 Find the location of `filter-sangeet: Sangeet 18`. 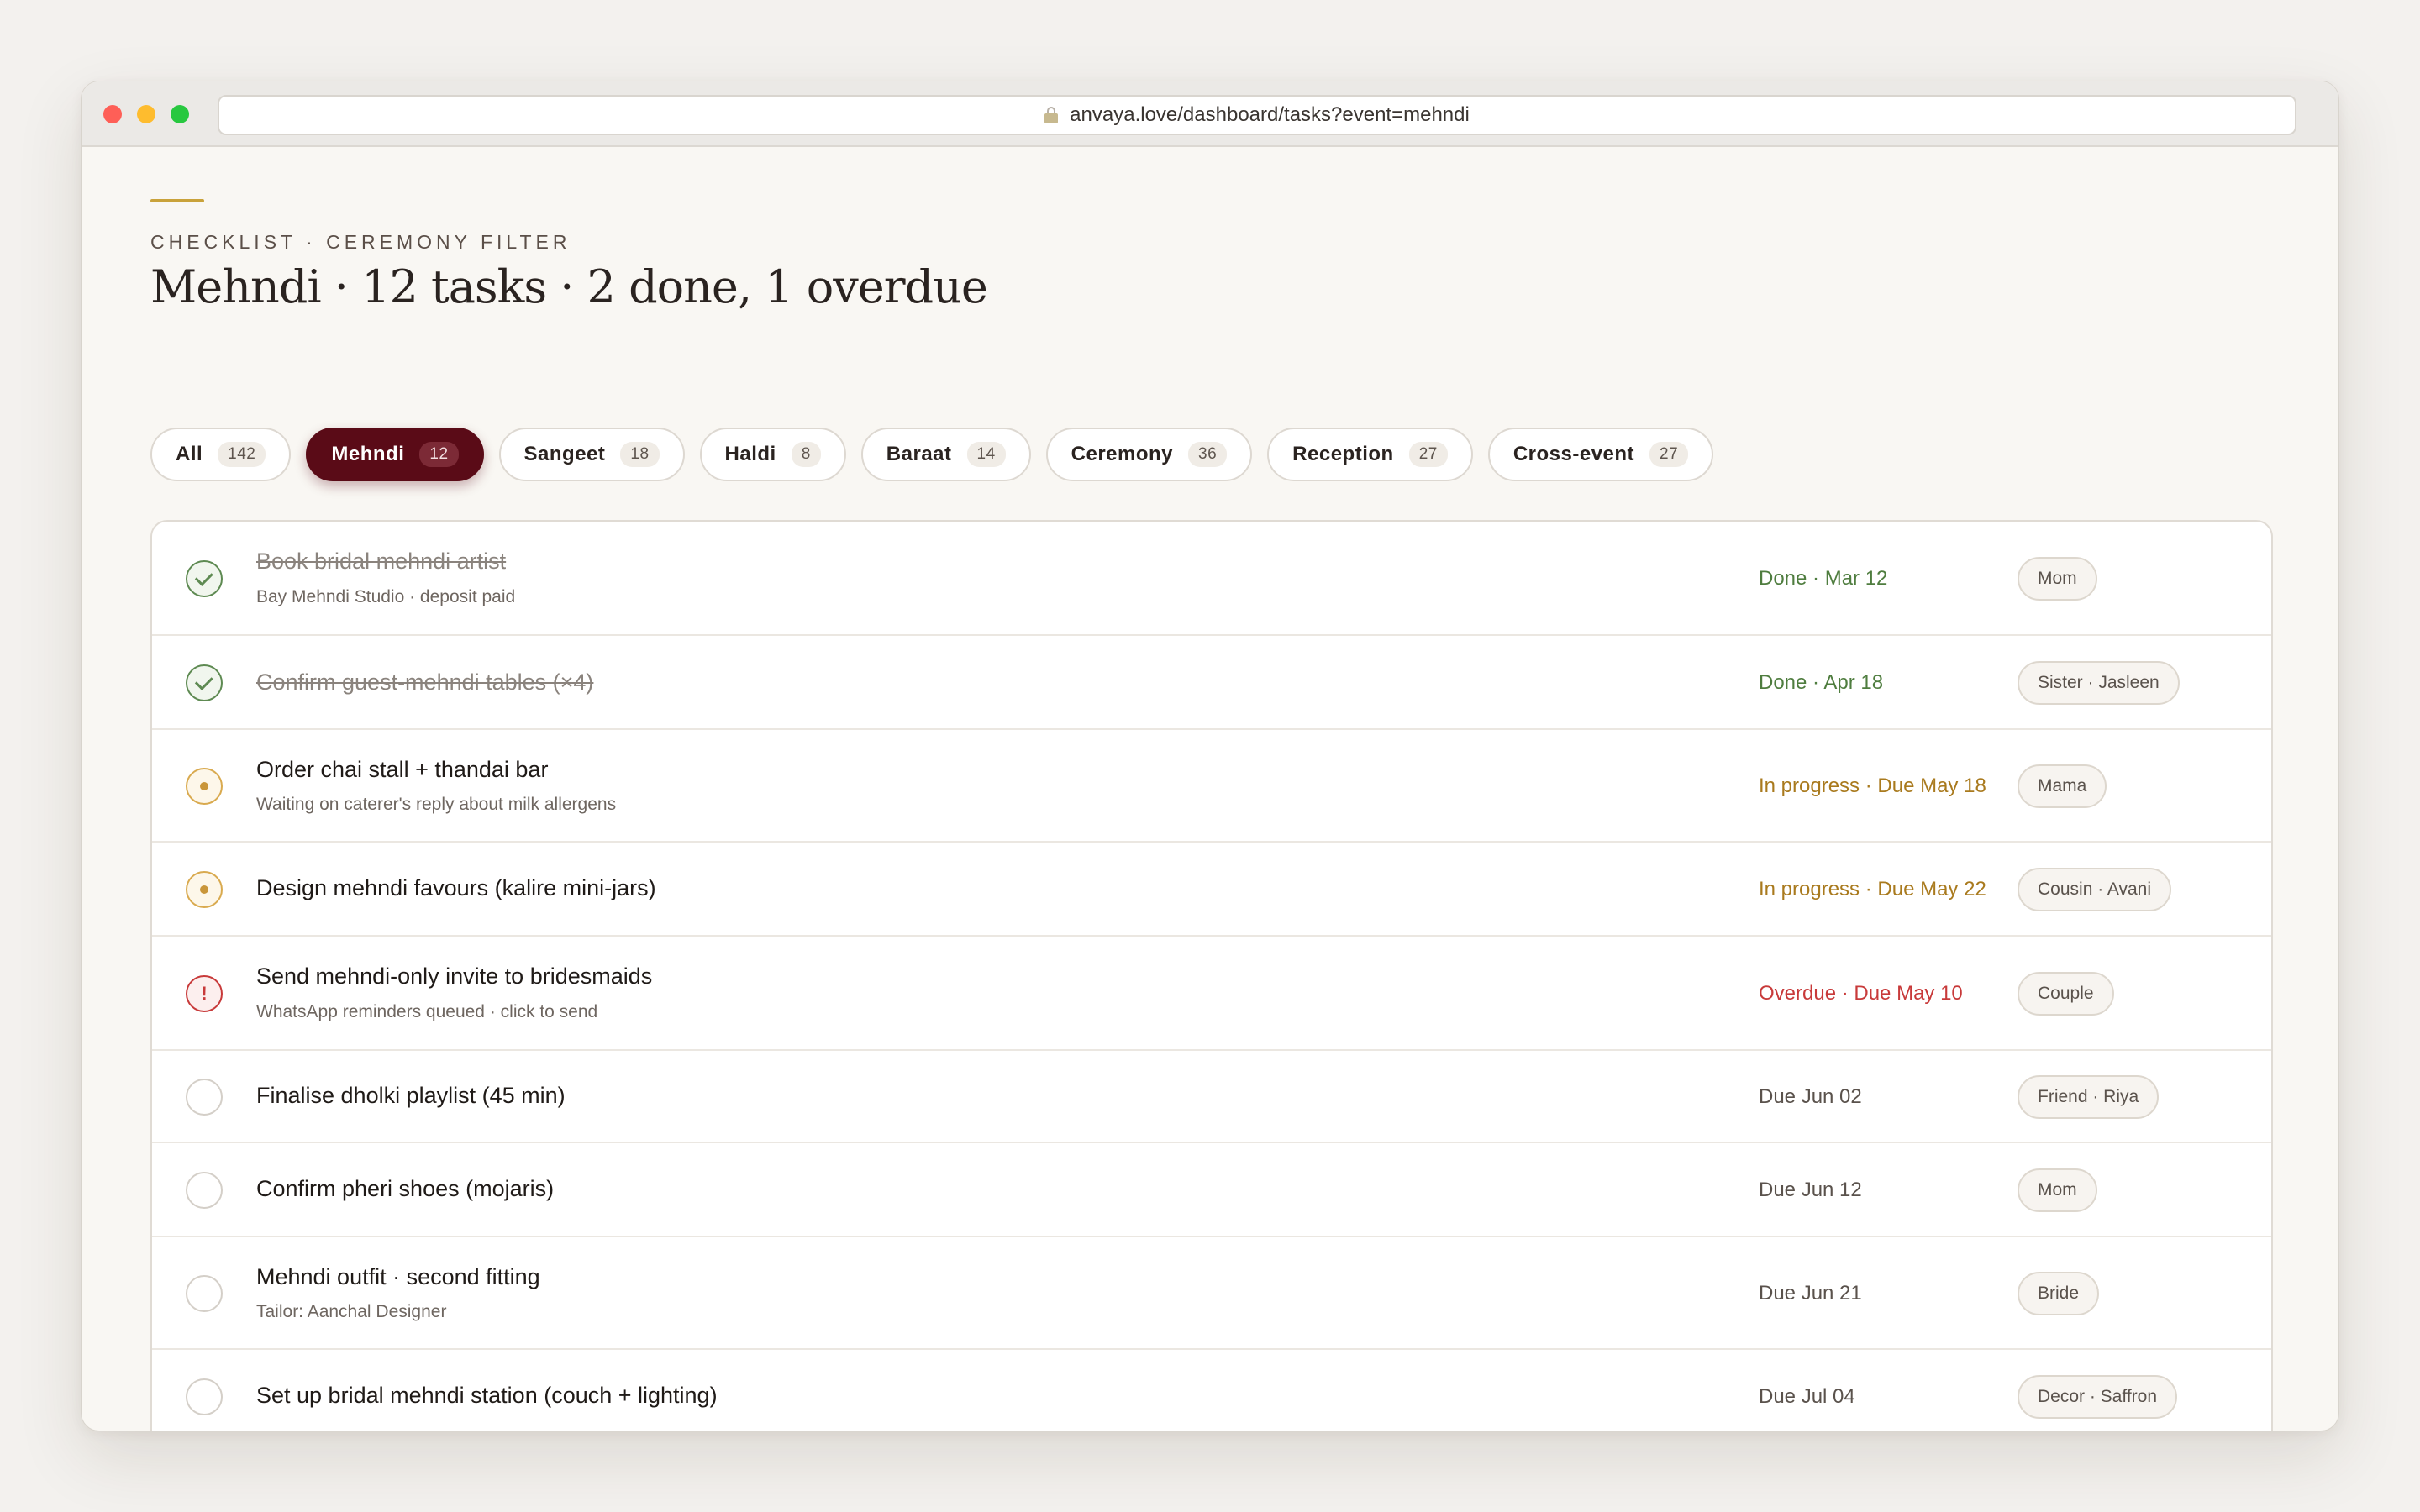

filter-sangeet: Sangeet 18 is located at coordinates (591, 454).